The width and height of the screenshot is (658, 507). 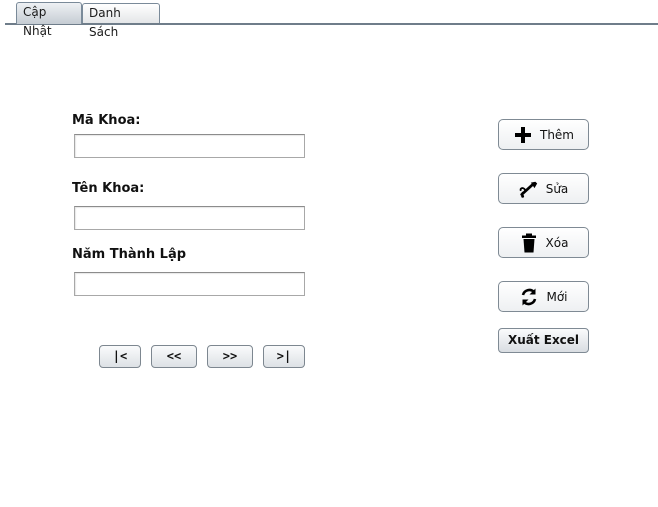 I want to click on trash-icon, so click(x=529, y=243).